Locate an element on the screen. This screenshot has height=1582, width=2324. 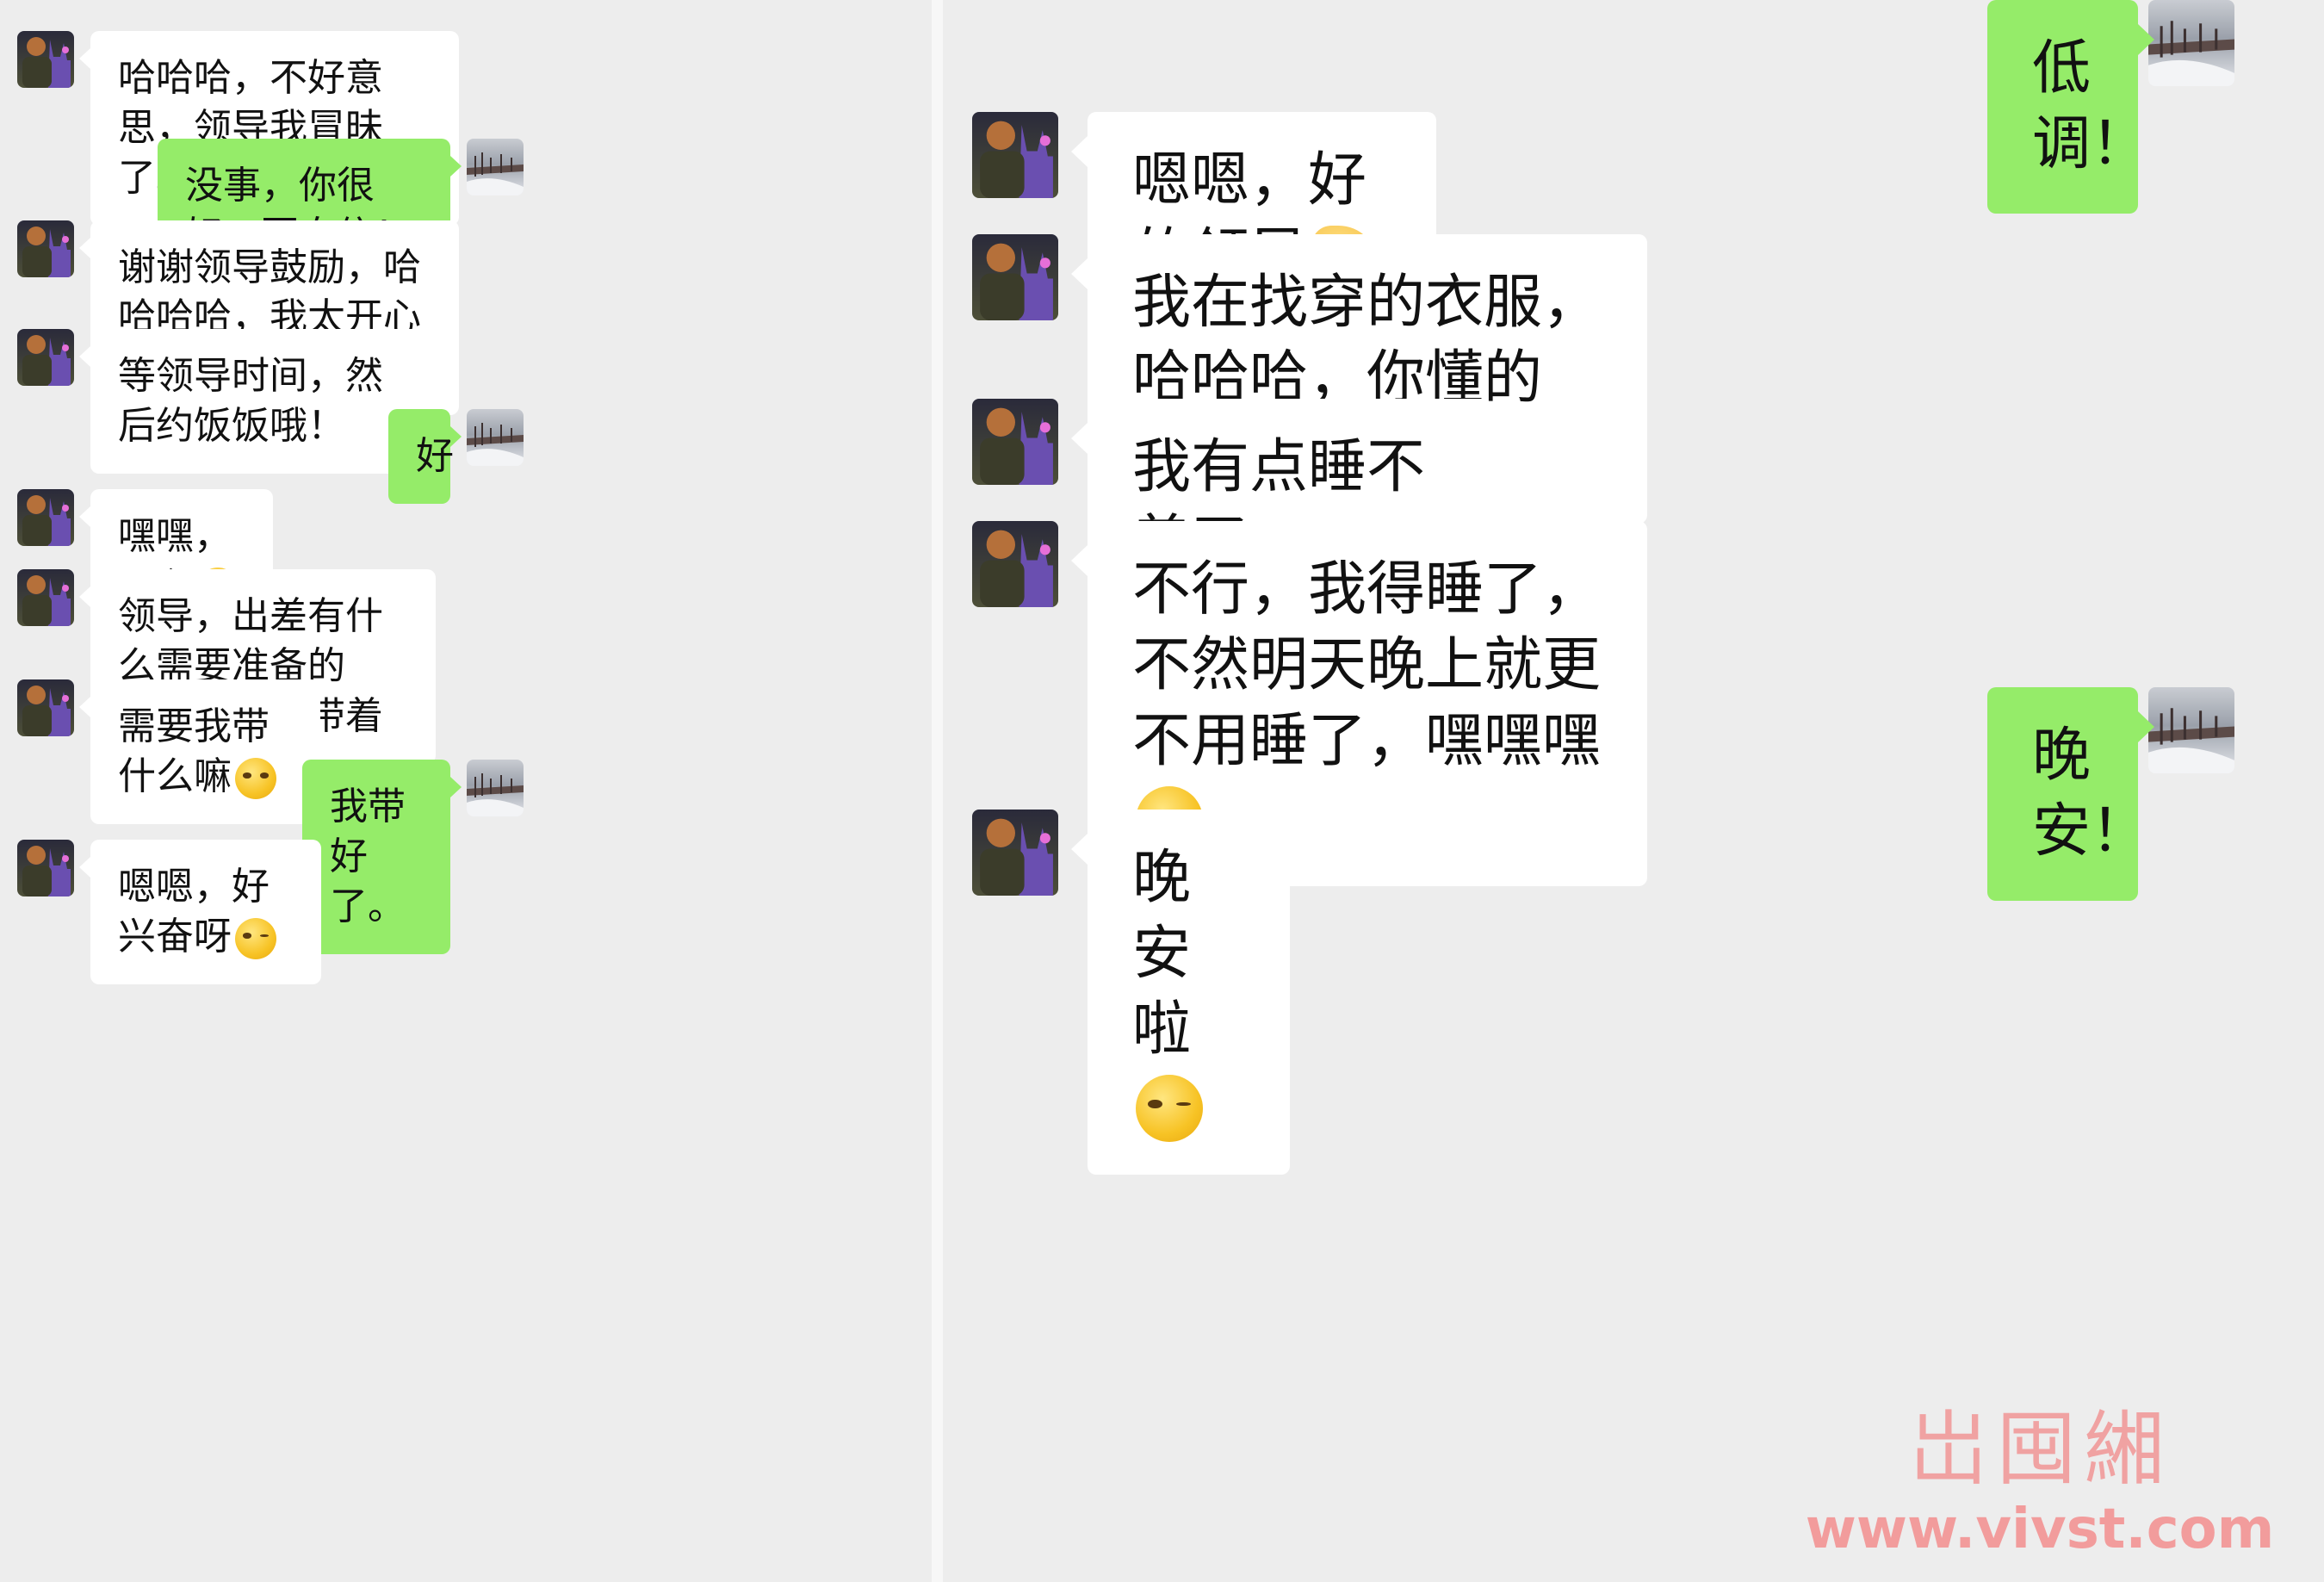
message-row: 晚安啦 is located at coordinates (1634, 992).